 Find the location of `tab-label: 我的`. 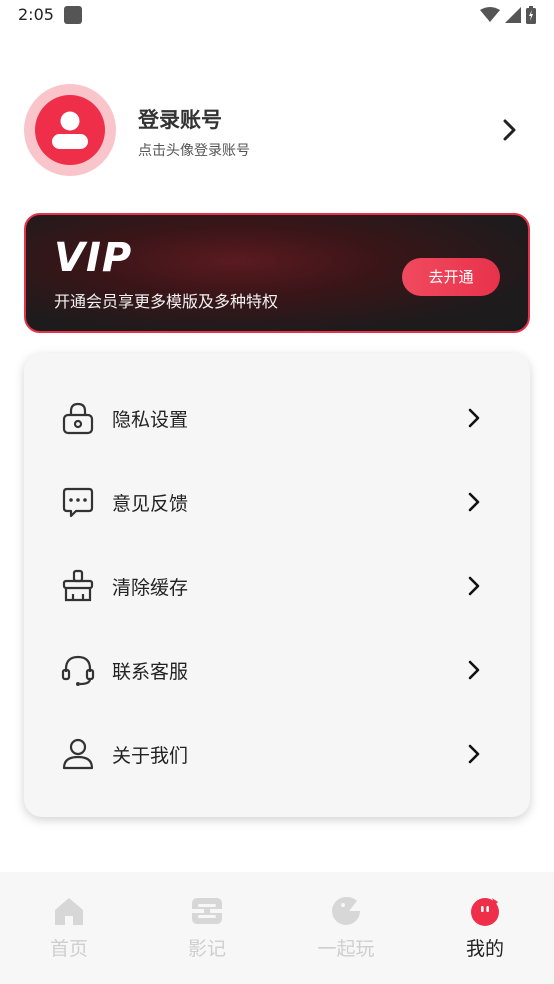

tab-label: 我的 is located at coordinates (484, 949).